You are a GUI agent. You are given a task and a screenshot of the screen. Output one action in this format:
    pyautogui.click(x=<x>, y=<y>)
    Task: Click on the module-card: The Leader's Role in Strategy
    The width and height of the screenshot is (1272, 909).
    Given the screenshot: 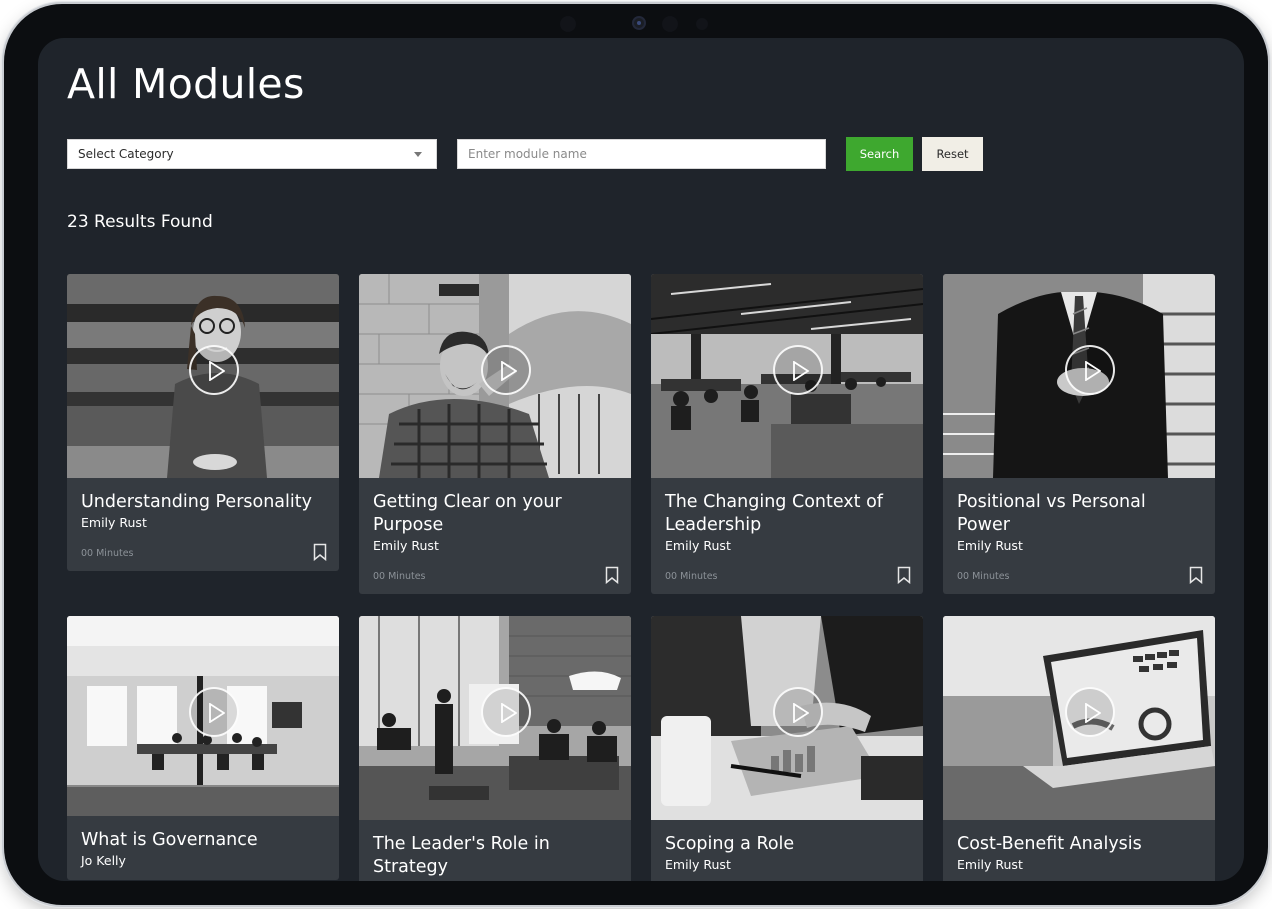 What is the action you would take?
    pyautogui.click(x=495, y=748)
    